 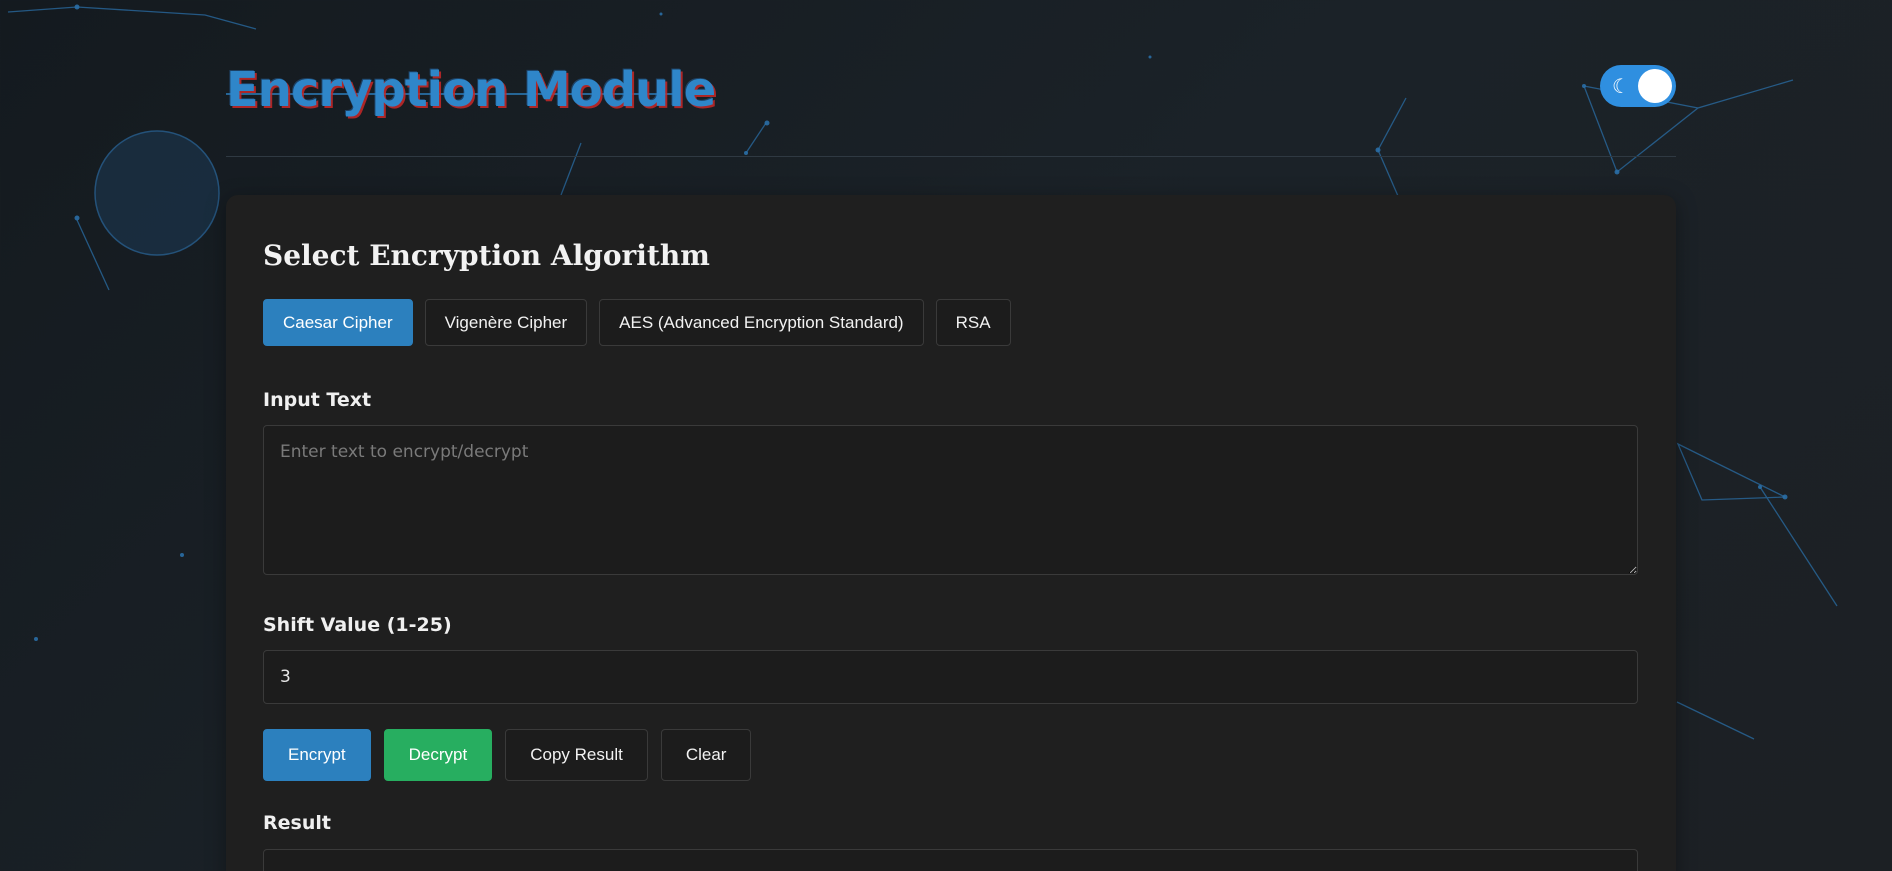 What do you see at coordinates (973, 322) in the screenshot?
I see `algorithm-rsa-button: RSA` at bounding box center [973, 322].